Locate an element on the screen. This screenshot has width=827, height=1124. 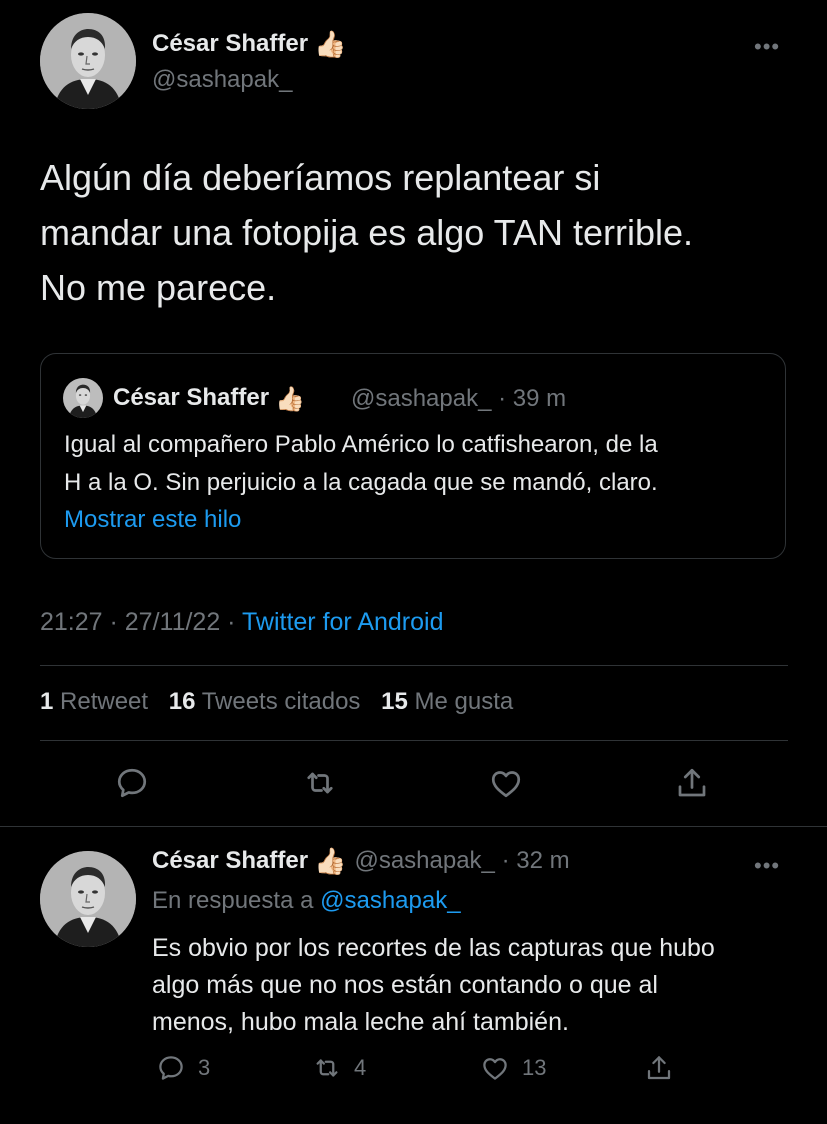
reply-handle-time: @sashapak_ · 32 m is located at coordinates (461, 860).